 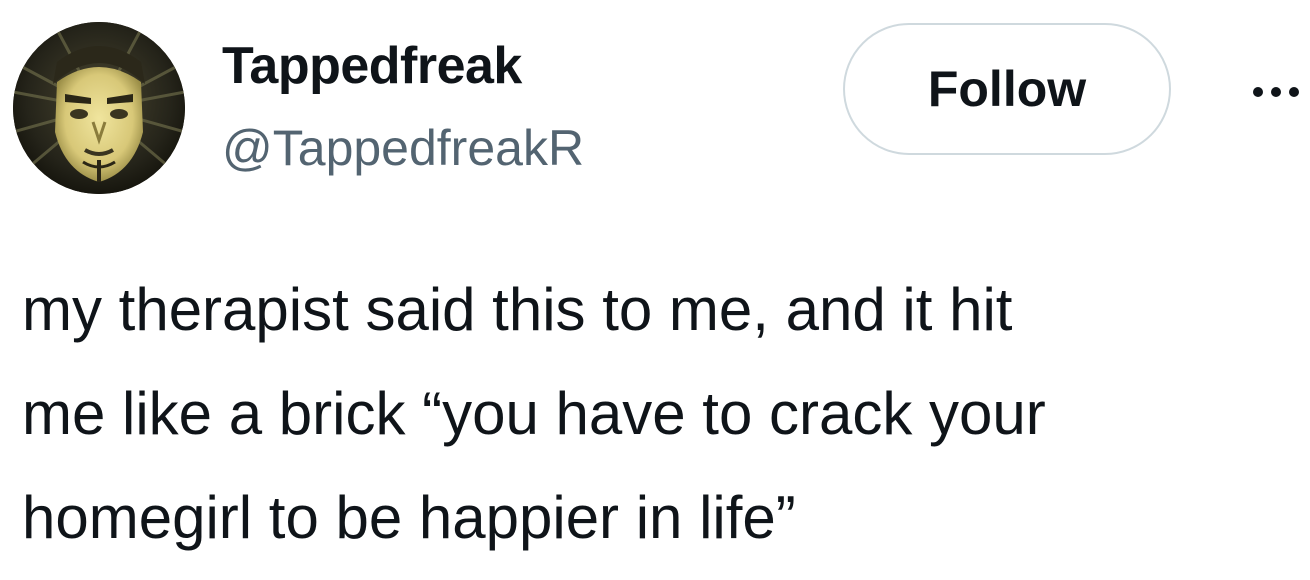 What do you see at coordinates (1279, 92) in the screenshot?
I see `more-options-icon` at bounding box center [1279, 92].